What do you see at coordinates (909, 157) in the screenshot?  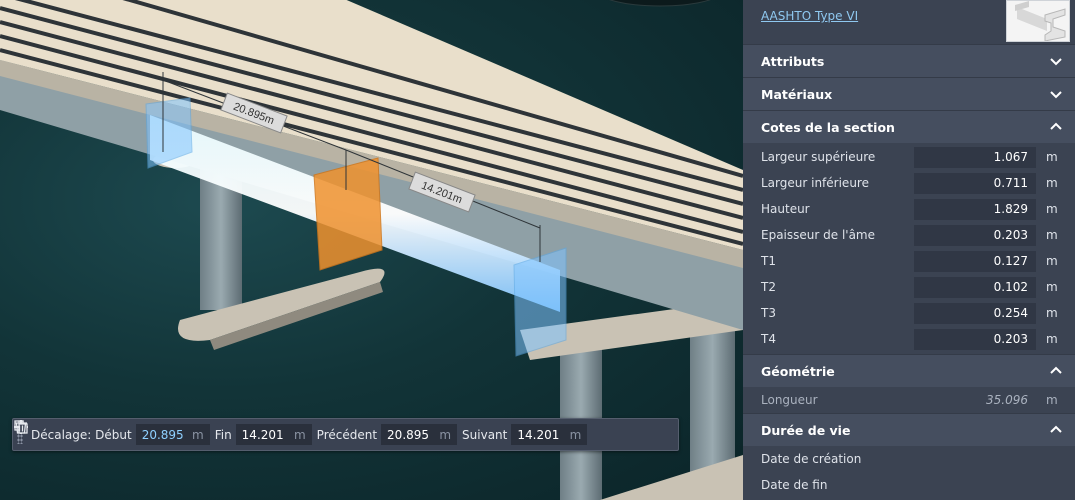 I see `prop-row: Largeur supérieure 1.067 m` at bounding box center [909, 157].